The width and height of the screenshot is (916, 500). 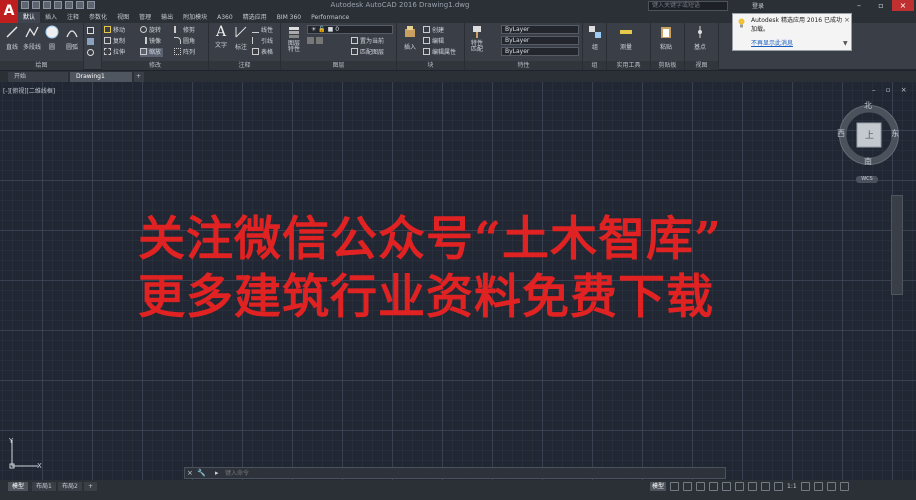 I want to click on add-layout-button: +, so click(x=91, y=486).